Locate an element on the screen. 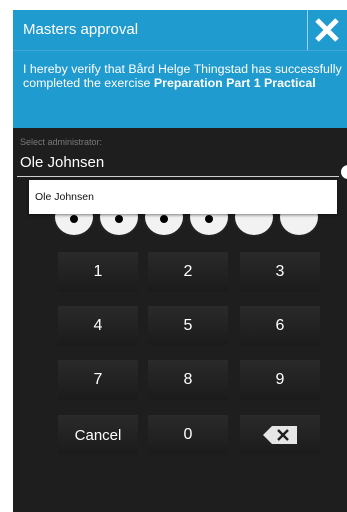 This screenshot has width=347, height=512. close-icon is located at coordinates (327, 30).